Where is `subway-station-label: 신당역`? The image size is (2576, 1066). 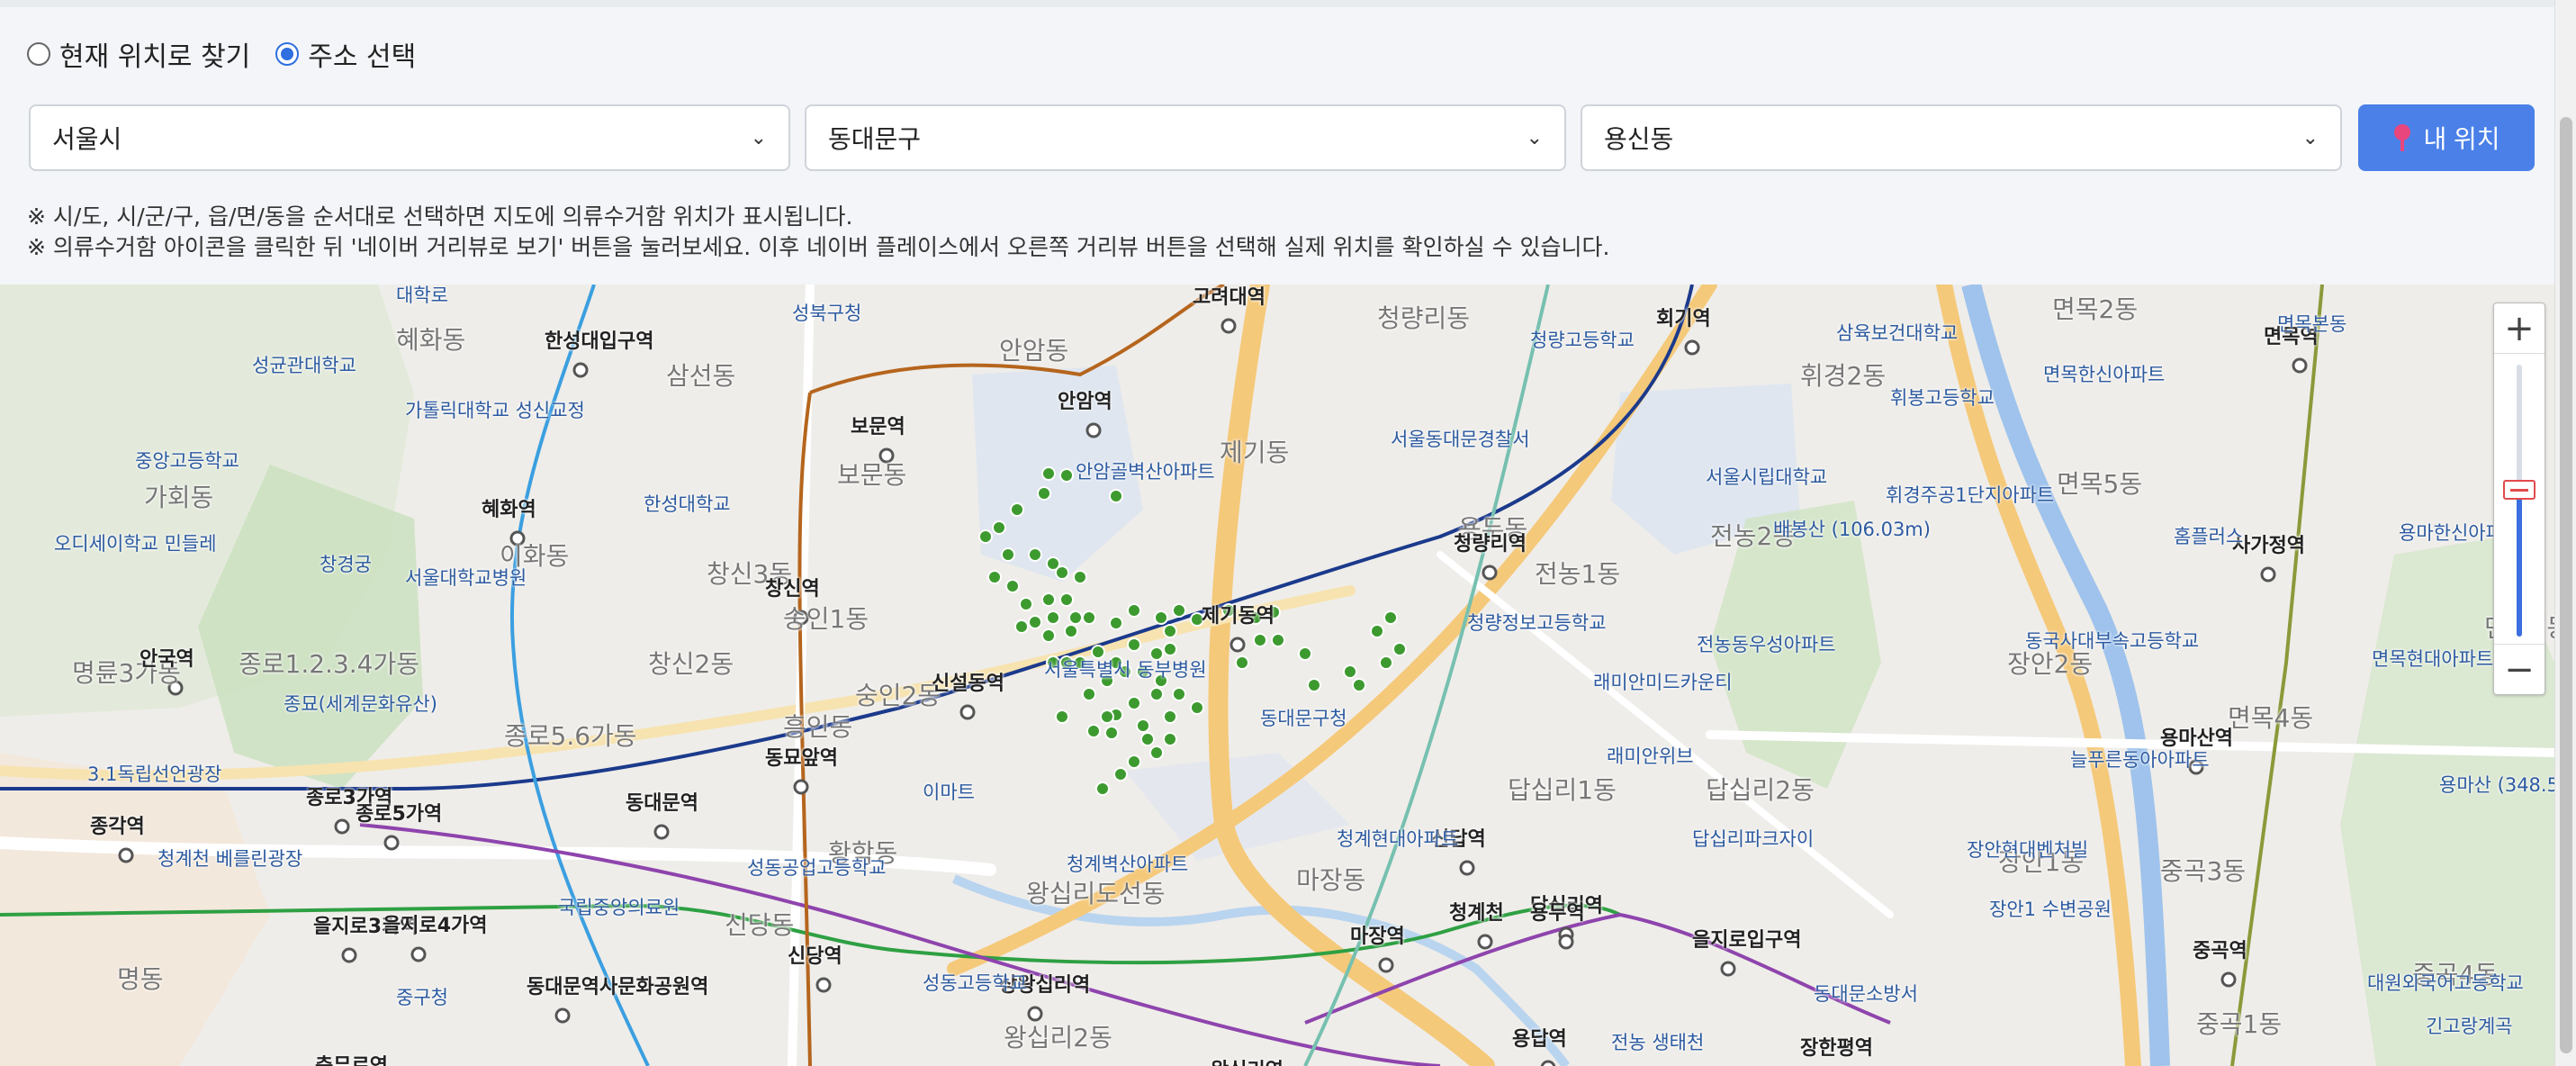 subway-station-label: 신당역 is located at coordinates (815, 955).